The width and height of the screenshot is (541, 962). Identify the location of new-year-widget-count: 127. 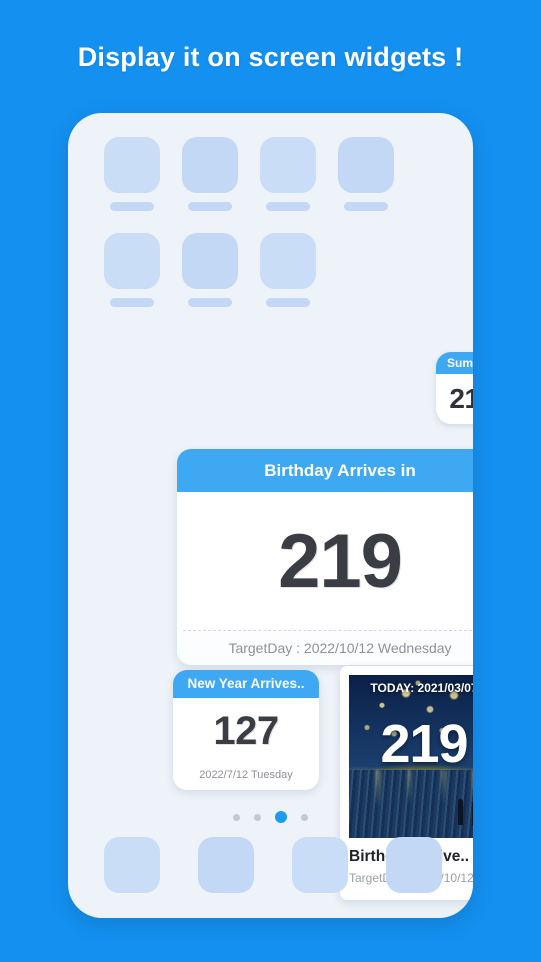
(246, 731).